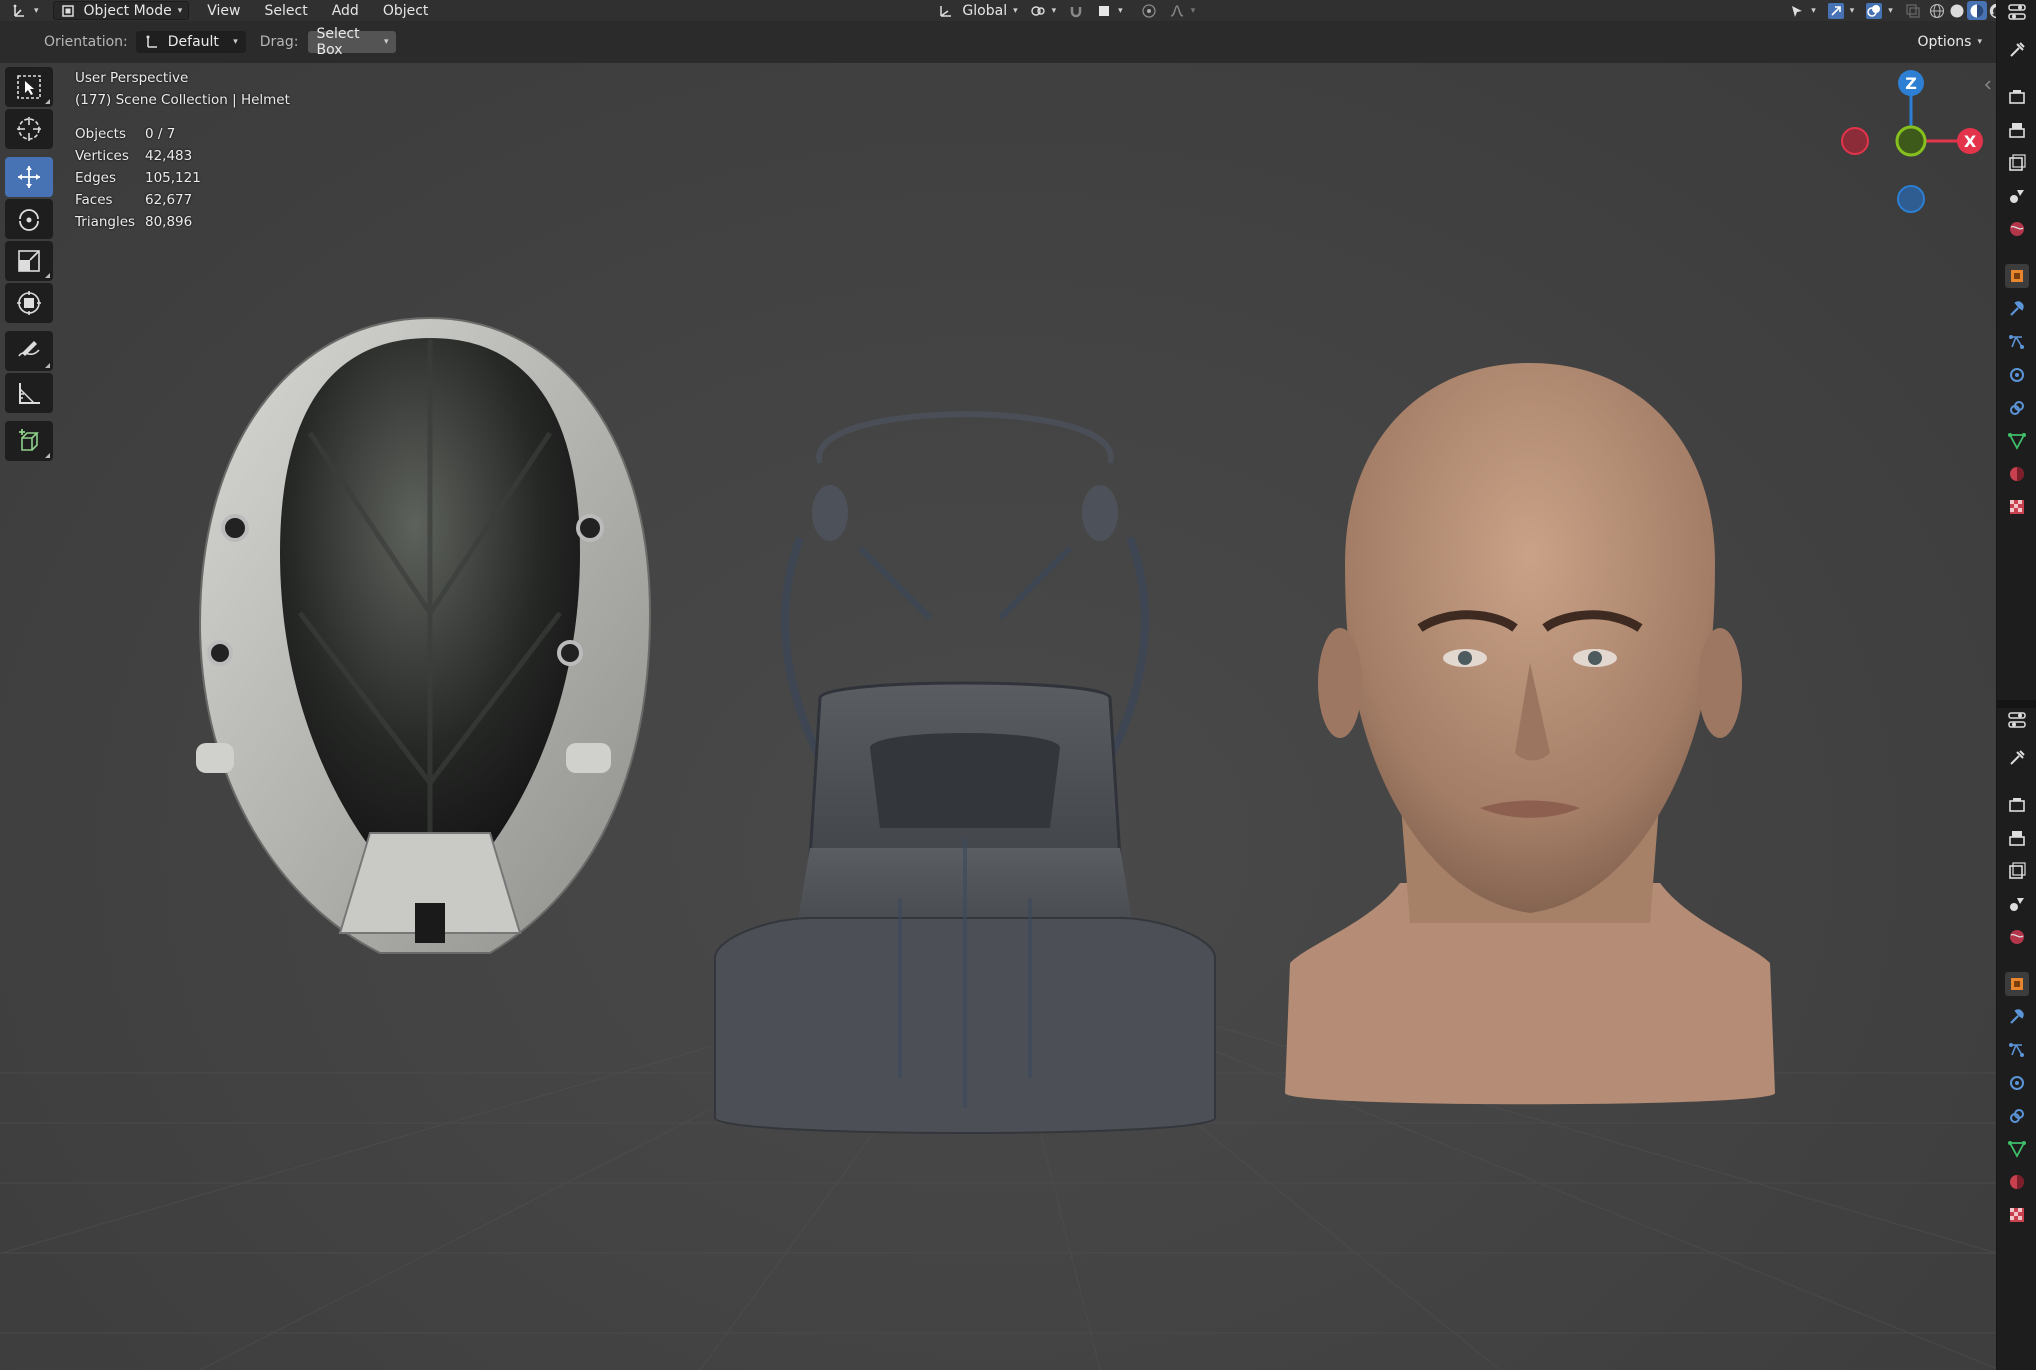 Image resolution: width=2036 pixels, height=1370 pixels. I want to click on scale-icon, so click(29, 261).